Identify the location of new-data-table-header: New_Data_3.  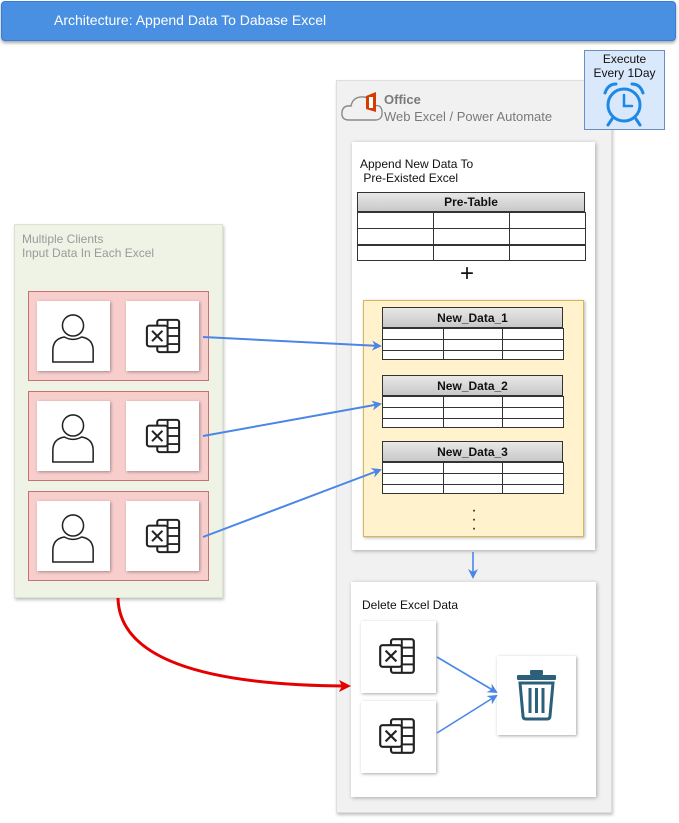
(472, 451).